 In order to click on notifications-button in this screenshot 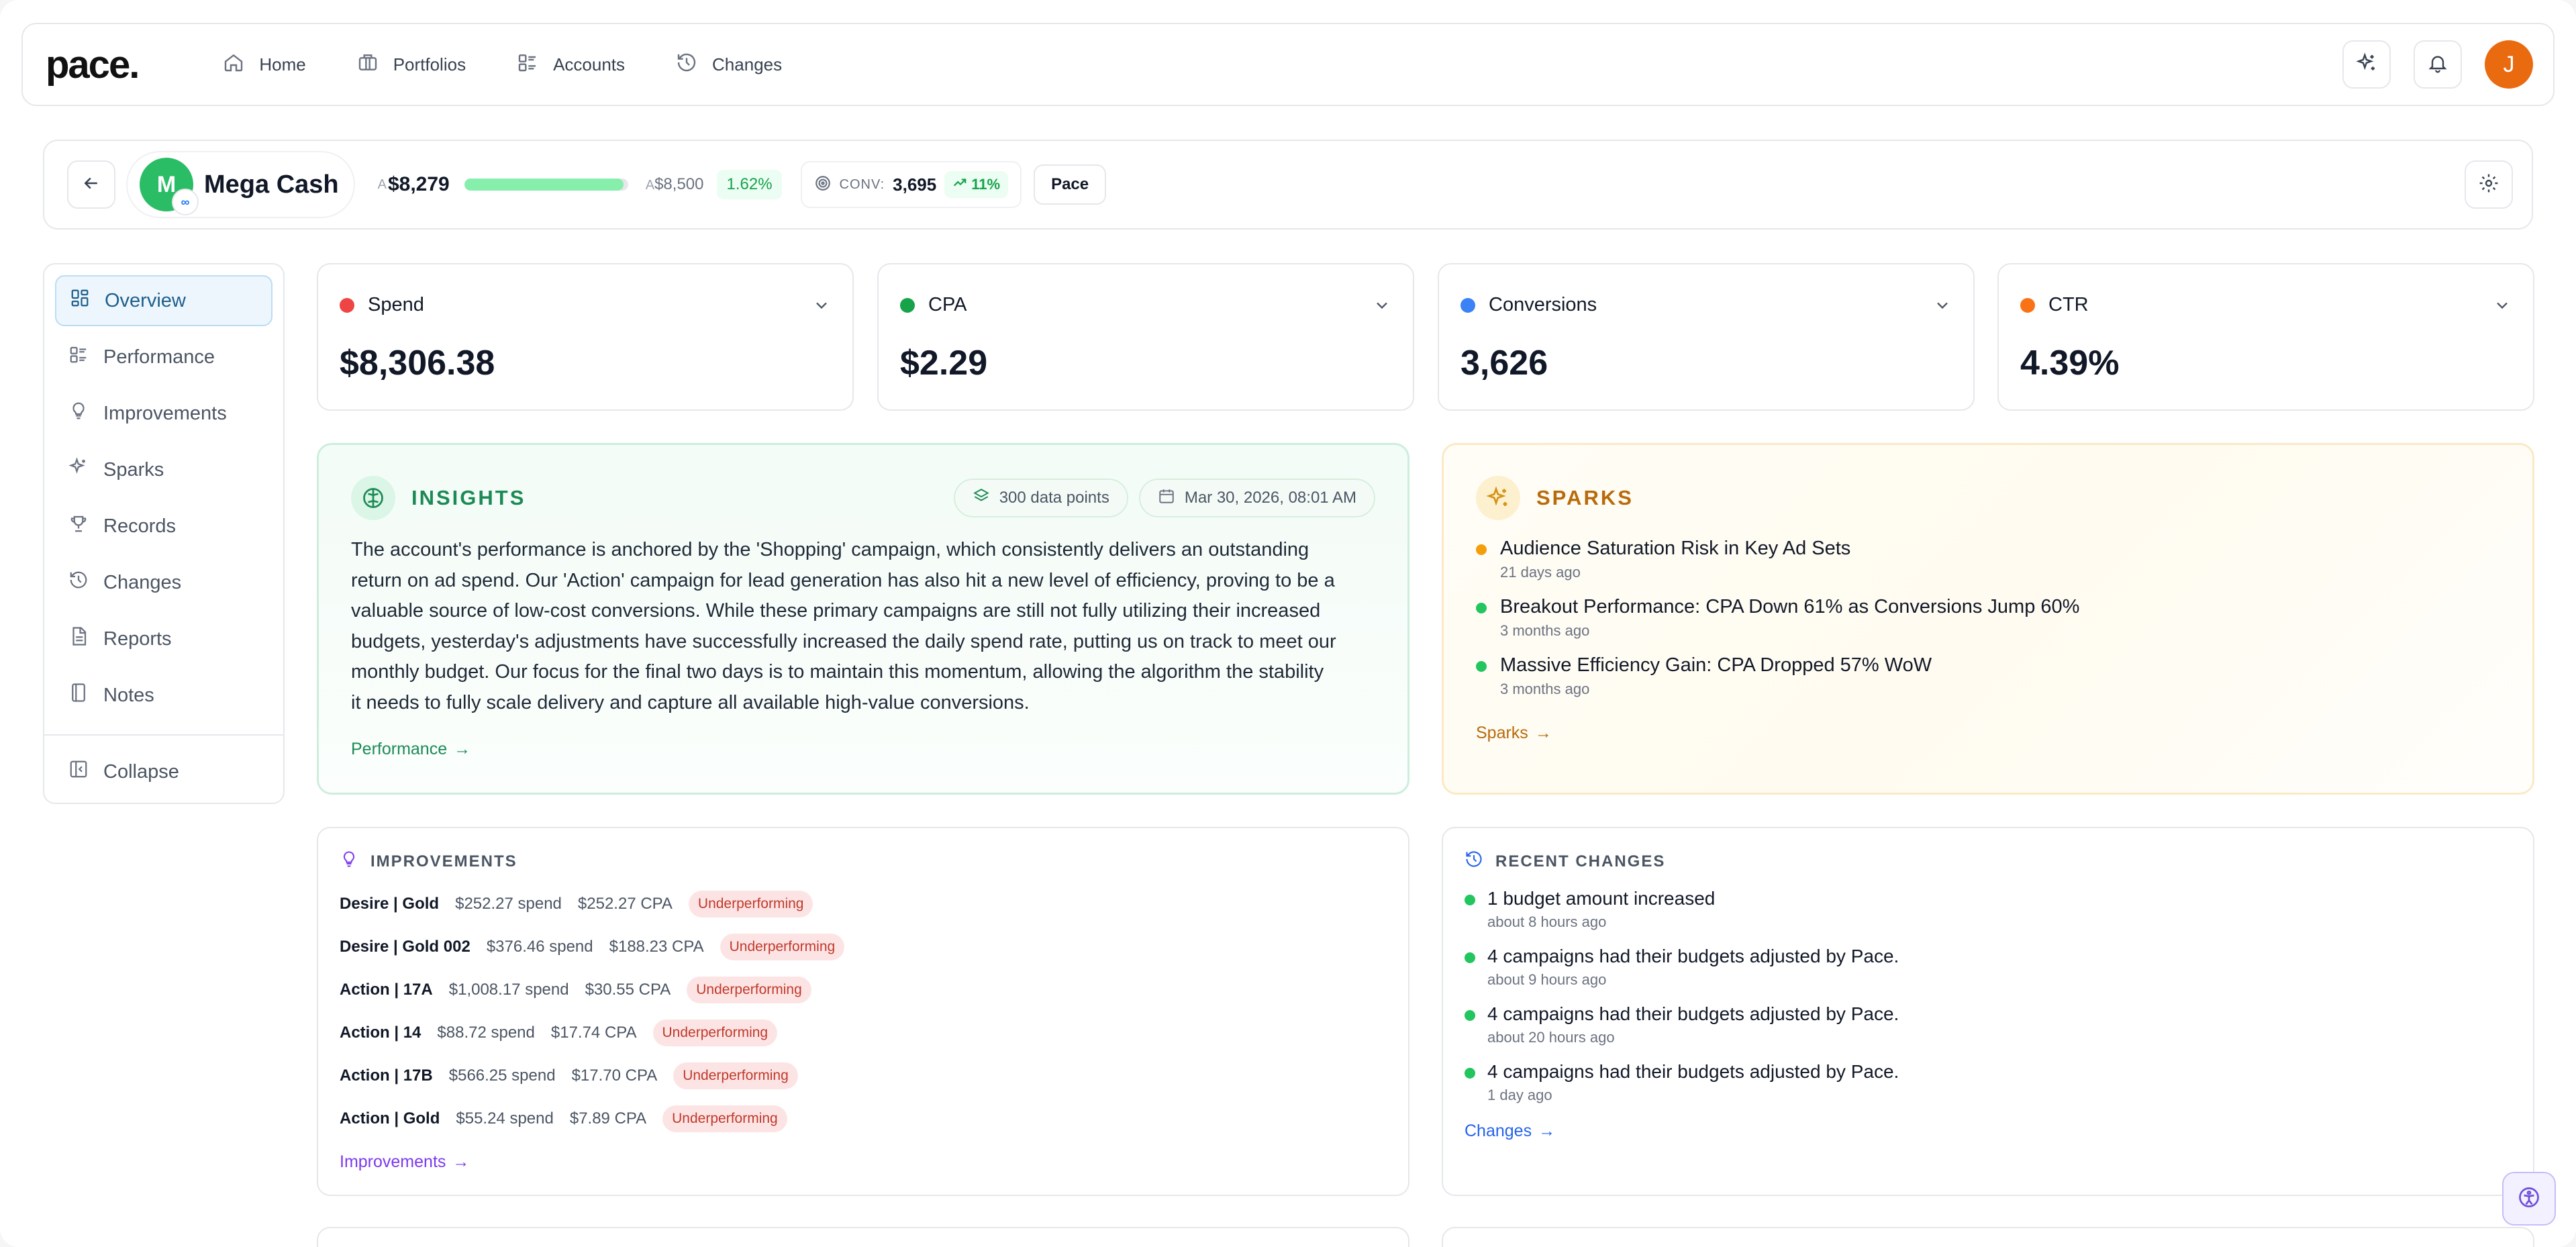, I will do `click(2438, 64)`.